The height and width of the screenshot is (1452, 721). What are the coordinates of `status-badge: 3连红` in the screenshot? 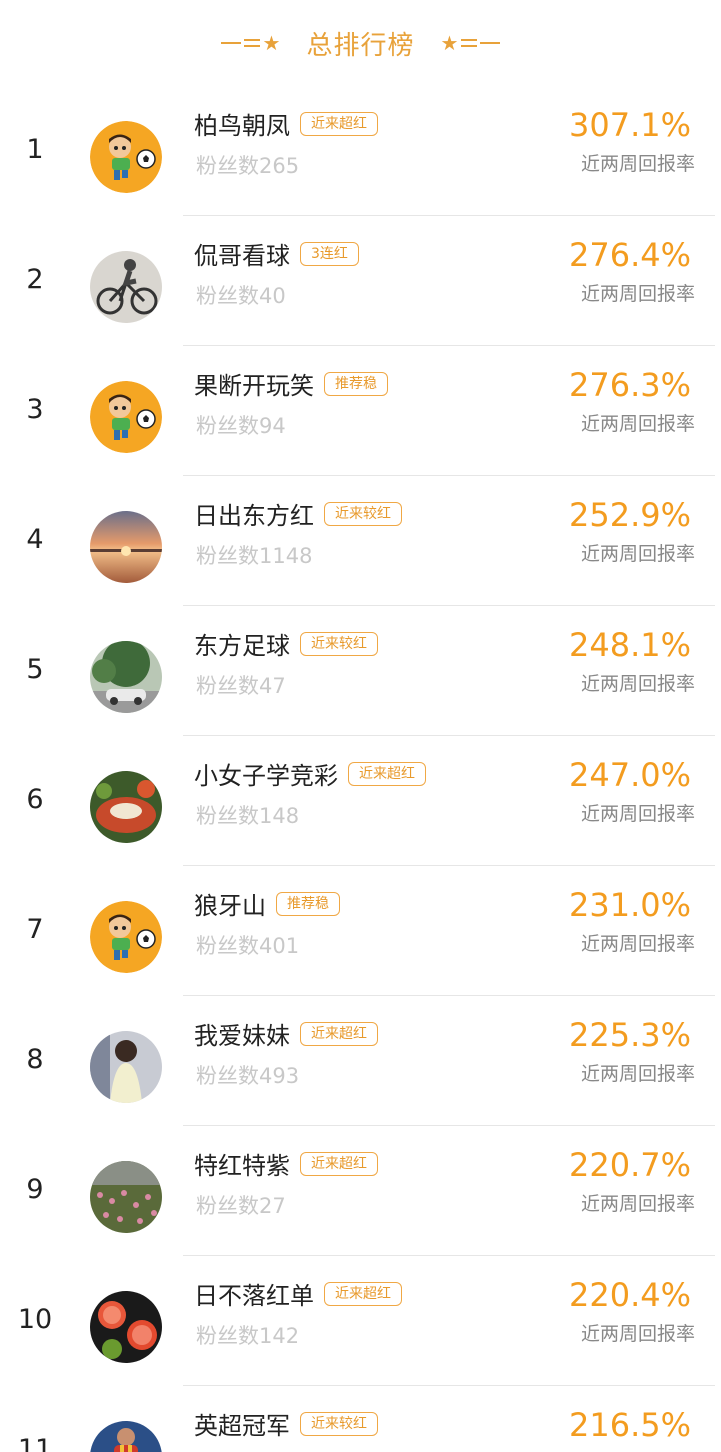 It's located at (329, 253).